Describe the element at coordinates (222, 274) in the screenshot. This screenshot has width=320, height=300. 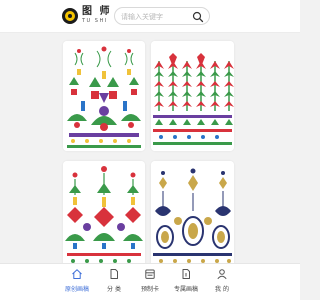
I see `user-icon` at that location.